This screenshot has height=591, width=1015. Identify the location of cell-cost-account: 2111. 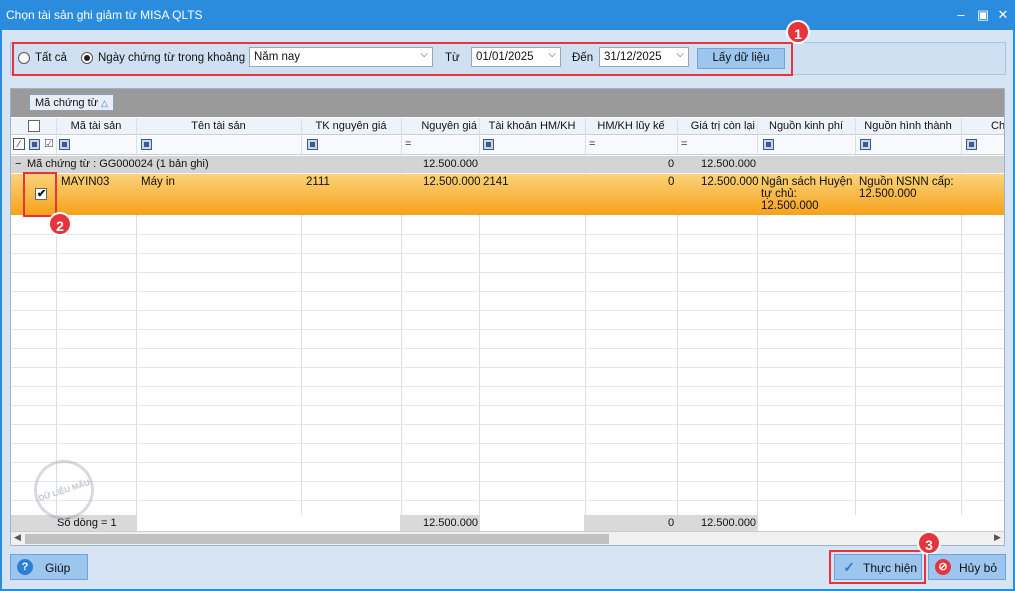
(318, 182).